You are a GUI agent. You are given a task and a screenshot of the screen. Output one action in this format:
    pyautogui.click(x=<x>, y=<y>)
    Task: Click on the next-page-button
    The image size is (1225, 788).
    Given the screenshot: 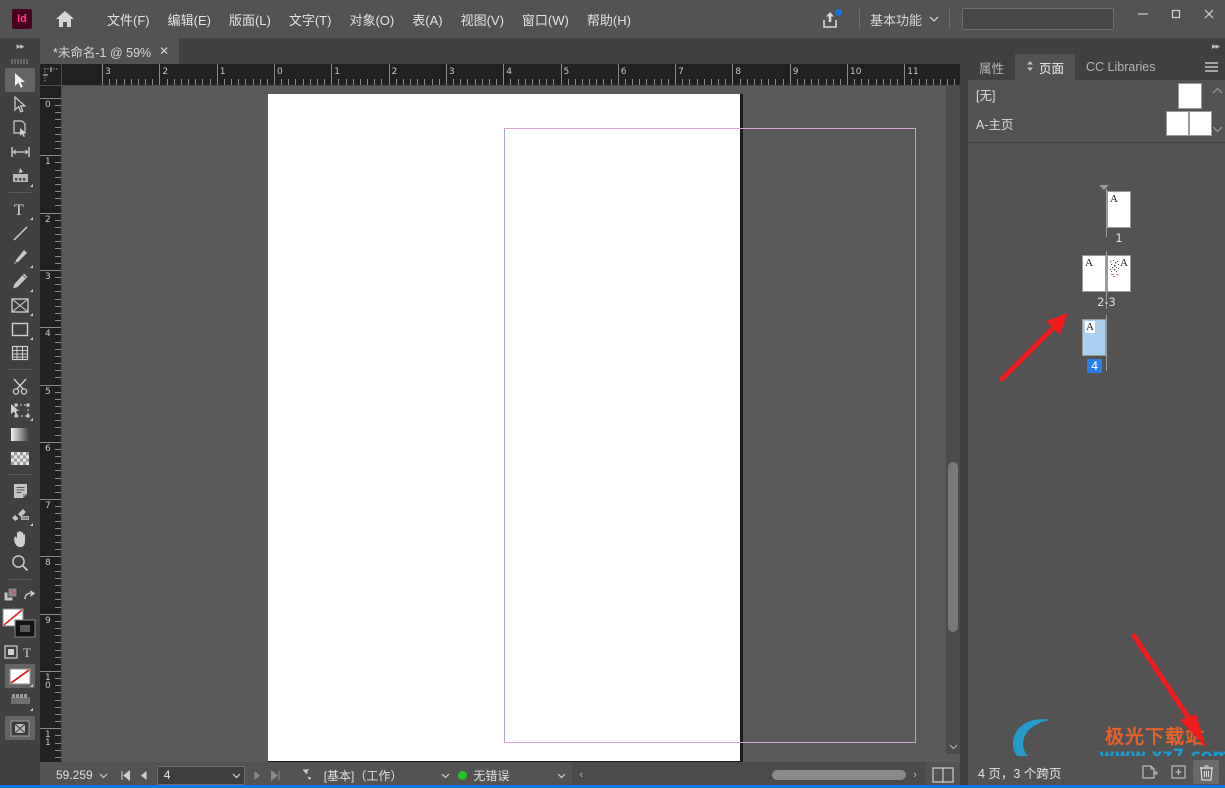 What is the action you would take?
    pyautogui.click(x=258, y=775)
    